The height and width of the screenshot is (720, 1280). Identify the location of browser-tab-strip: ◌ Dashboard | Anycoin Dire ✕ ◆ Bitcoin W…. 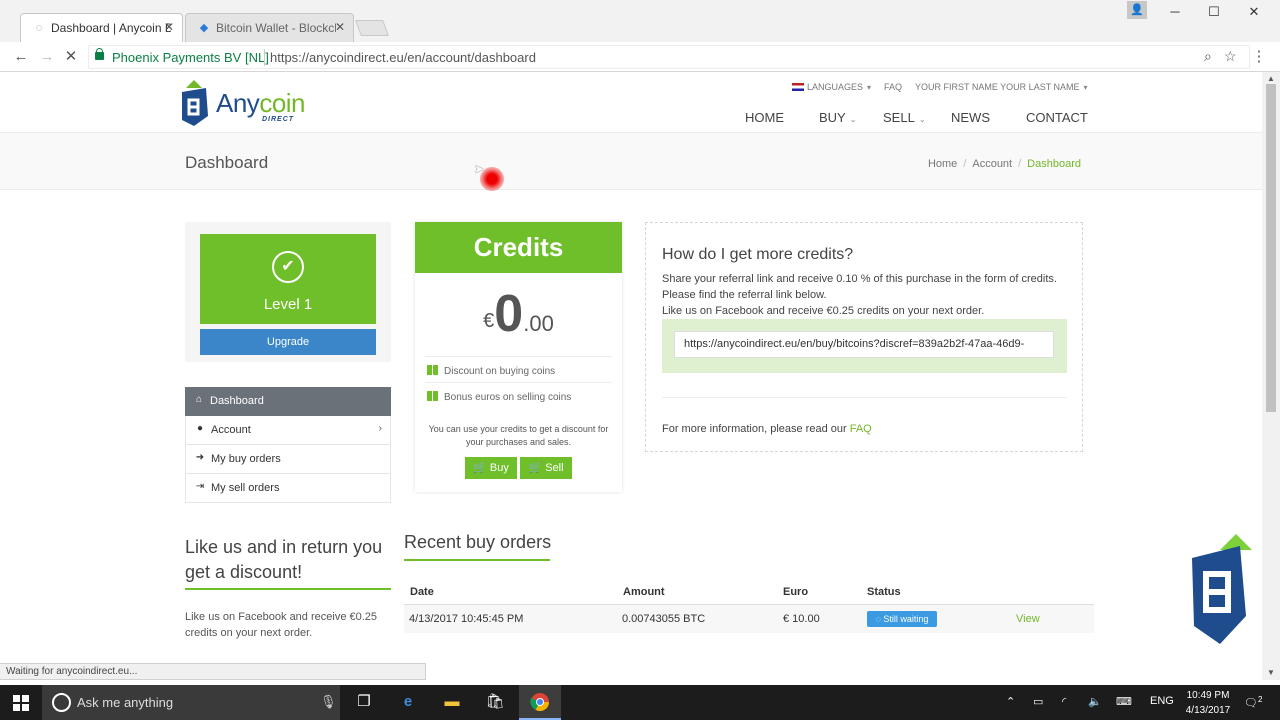
(640, 21).